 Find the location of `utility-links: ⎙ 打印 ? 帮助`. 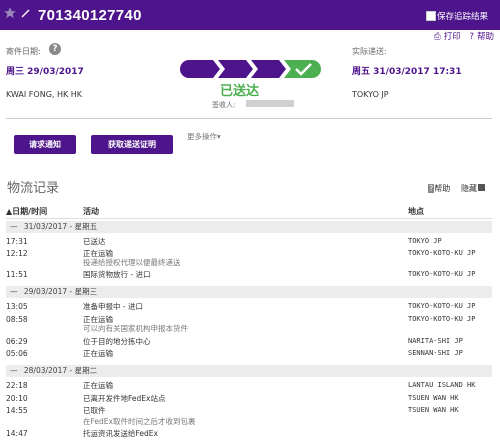

utility-links: ⎙ 打印 ? 帮助 is located at coordinates (462, 36).